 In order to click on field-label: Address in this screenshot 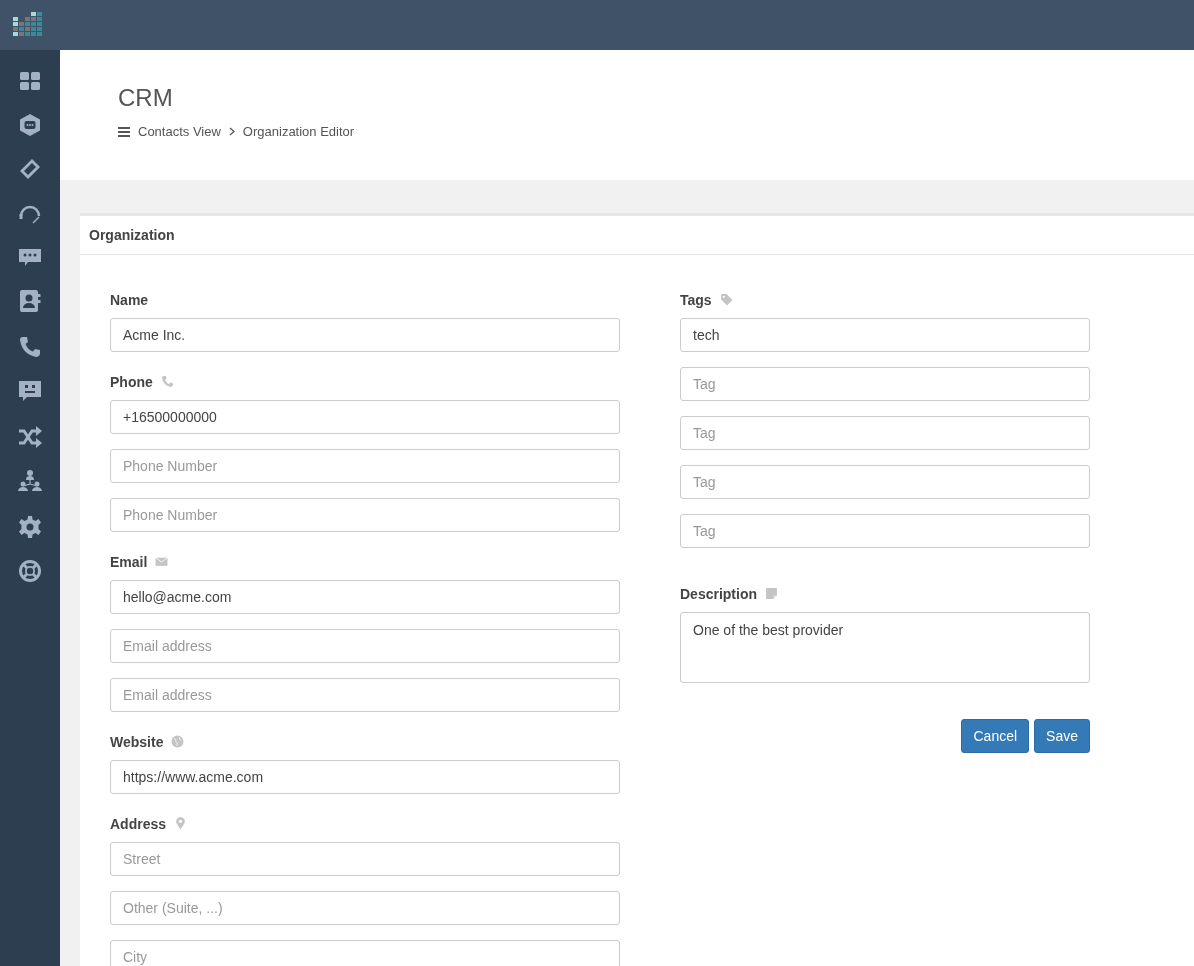, I will do `click(138, 823)`.